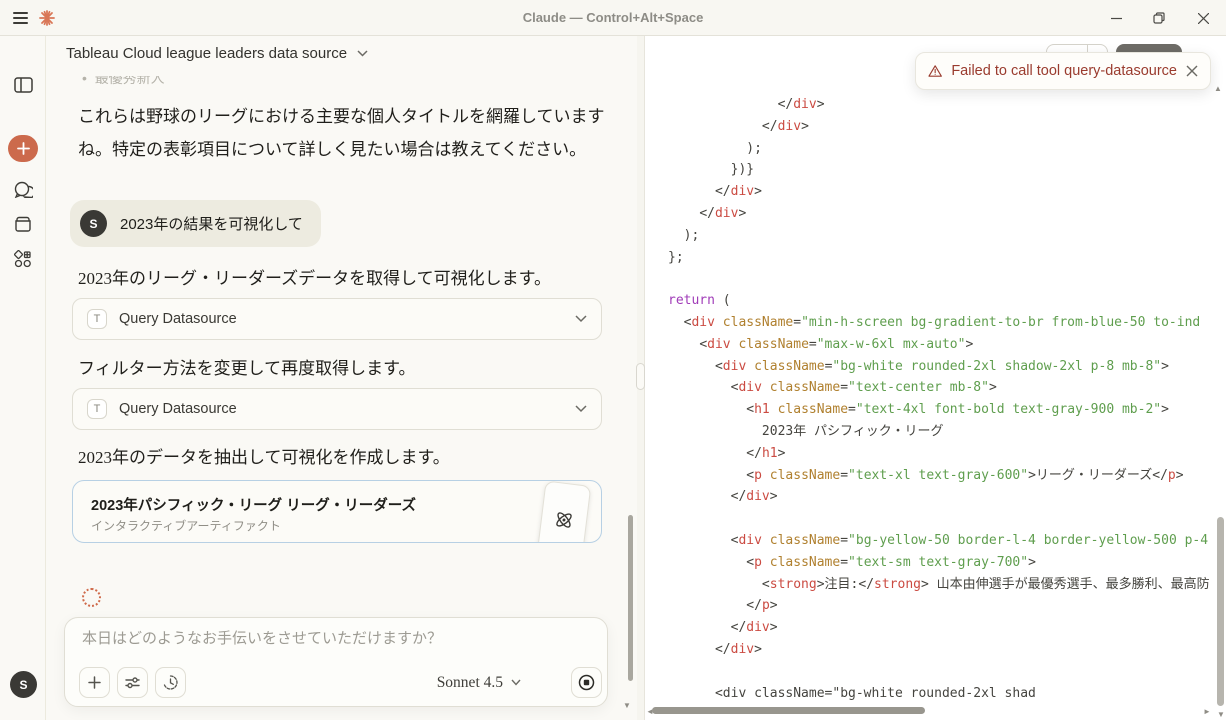 This screenshot has height=720, width=1226. I want to click on chat-scrollbar-thumb, so click(630, 598).